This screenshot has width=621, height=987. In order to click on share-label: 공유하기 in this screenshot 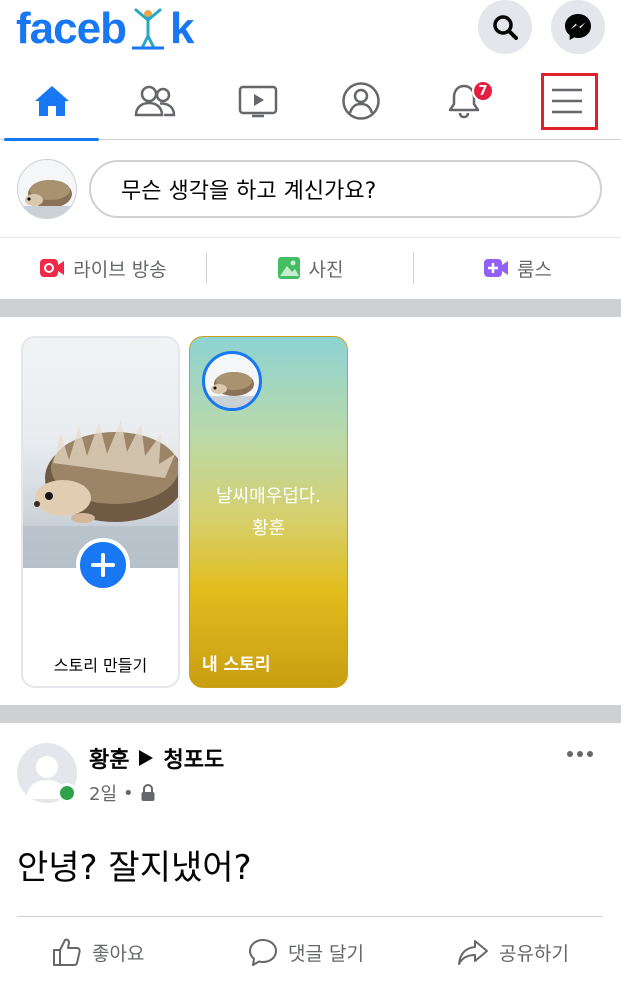, I will do `click(534, 953)`.